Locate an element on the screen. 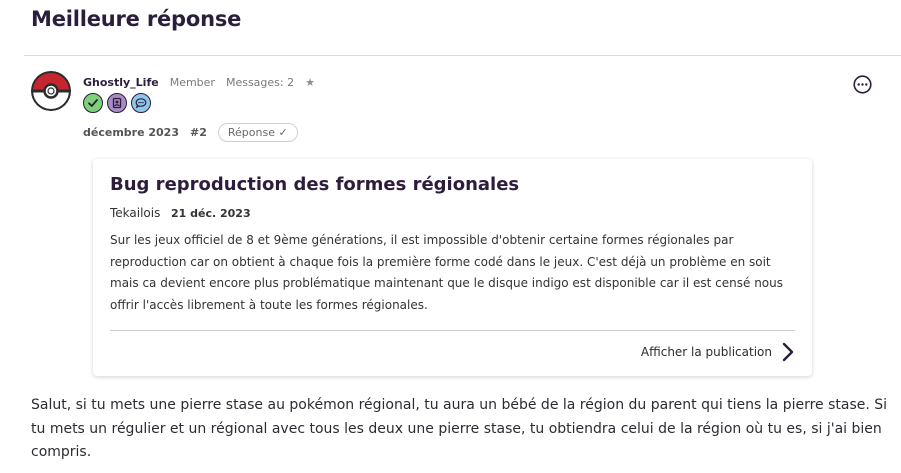 Image resolution: width=901 pixels, height=473 pixels. card-divider is located at coordinates (452, 330).